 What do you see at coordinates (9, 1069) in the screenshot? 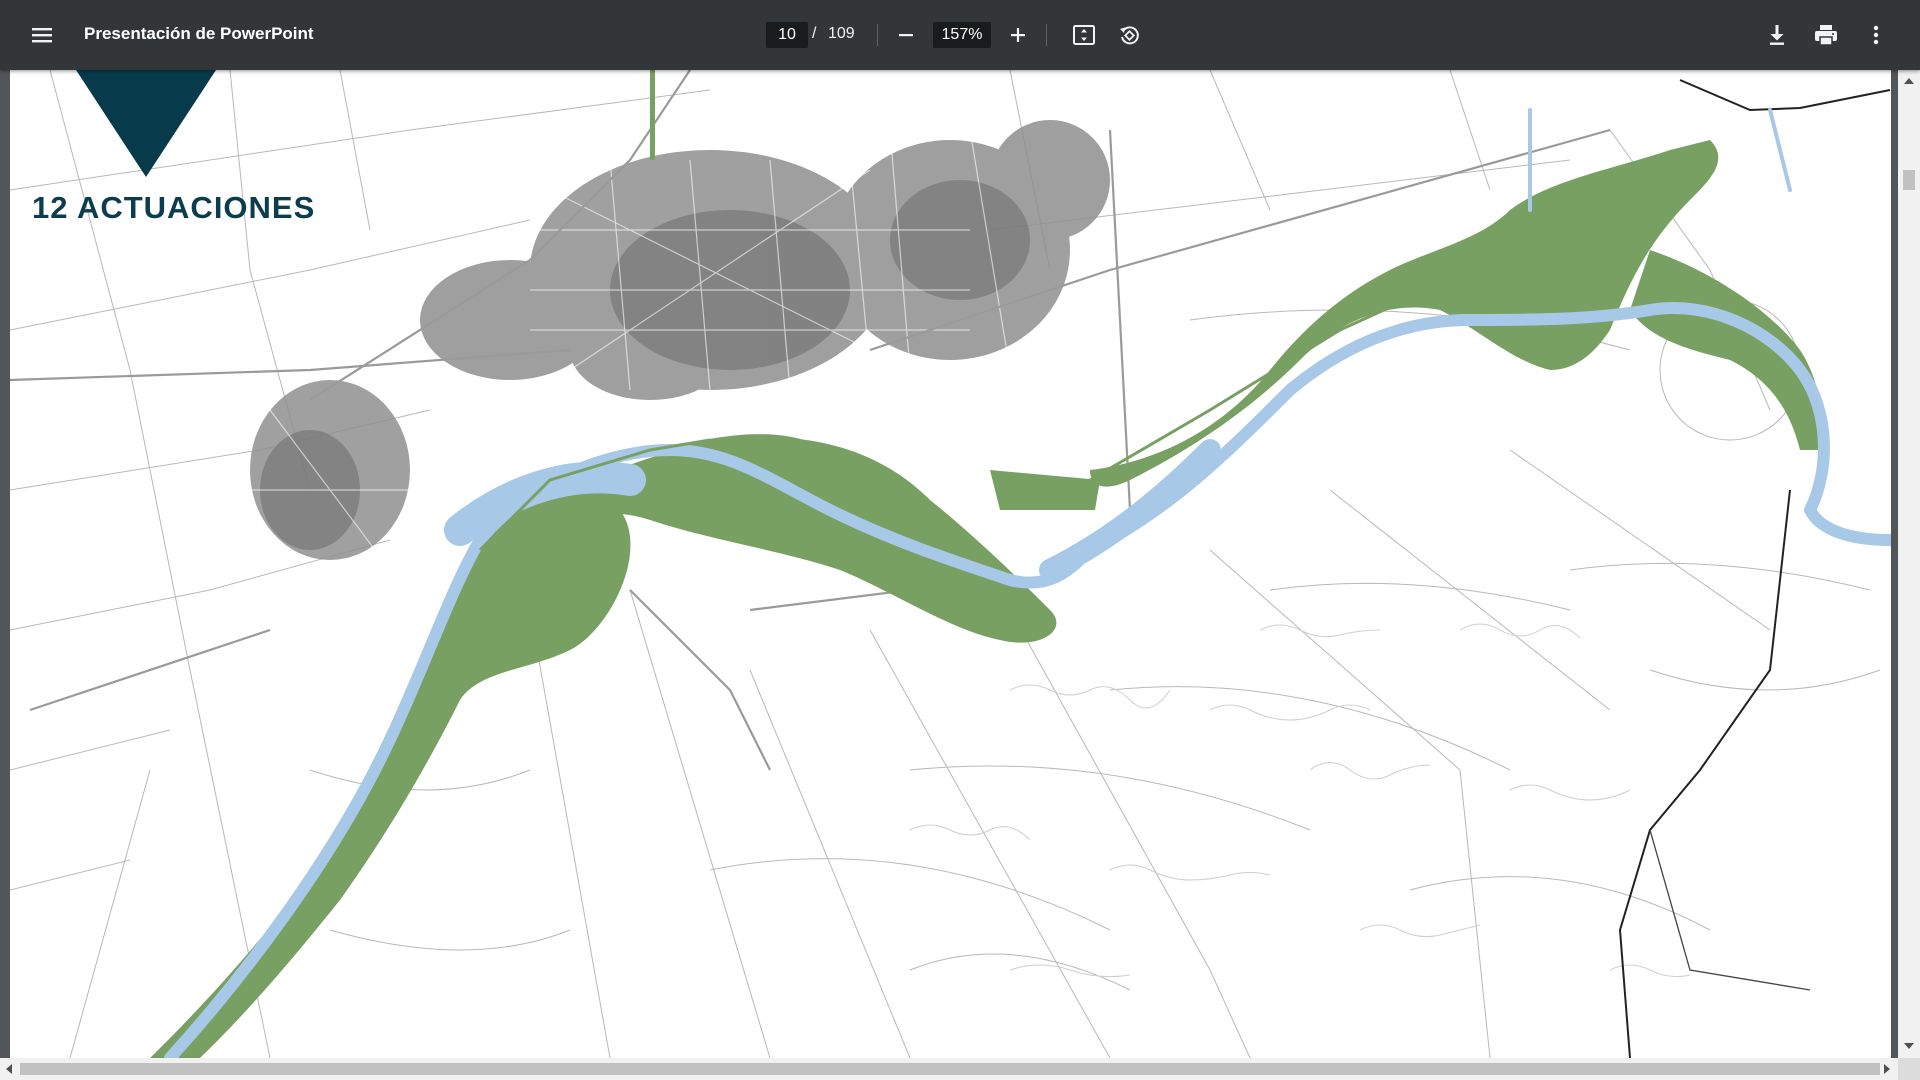
I see `scroll-left-arrow-icon` at bounding box center [9, 1069].